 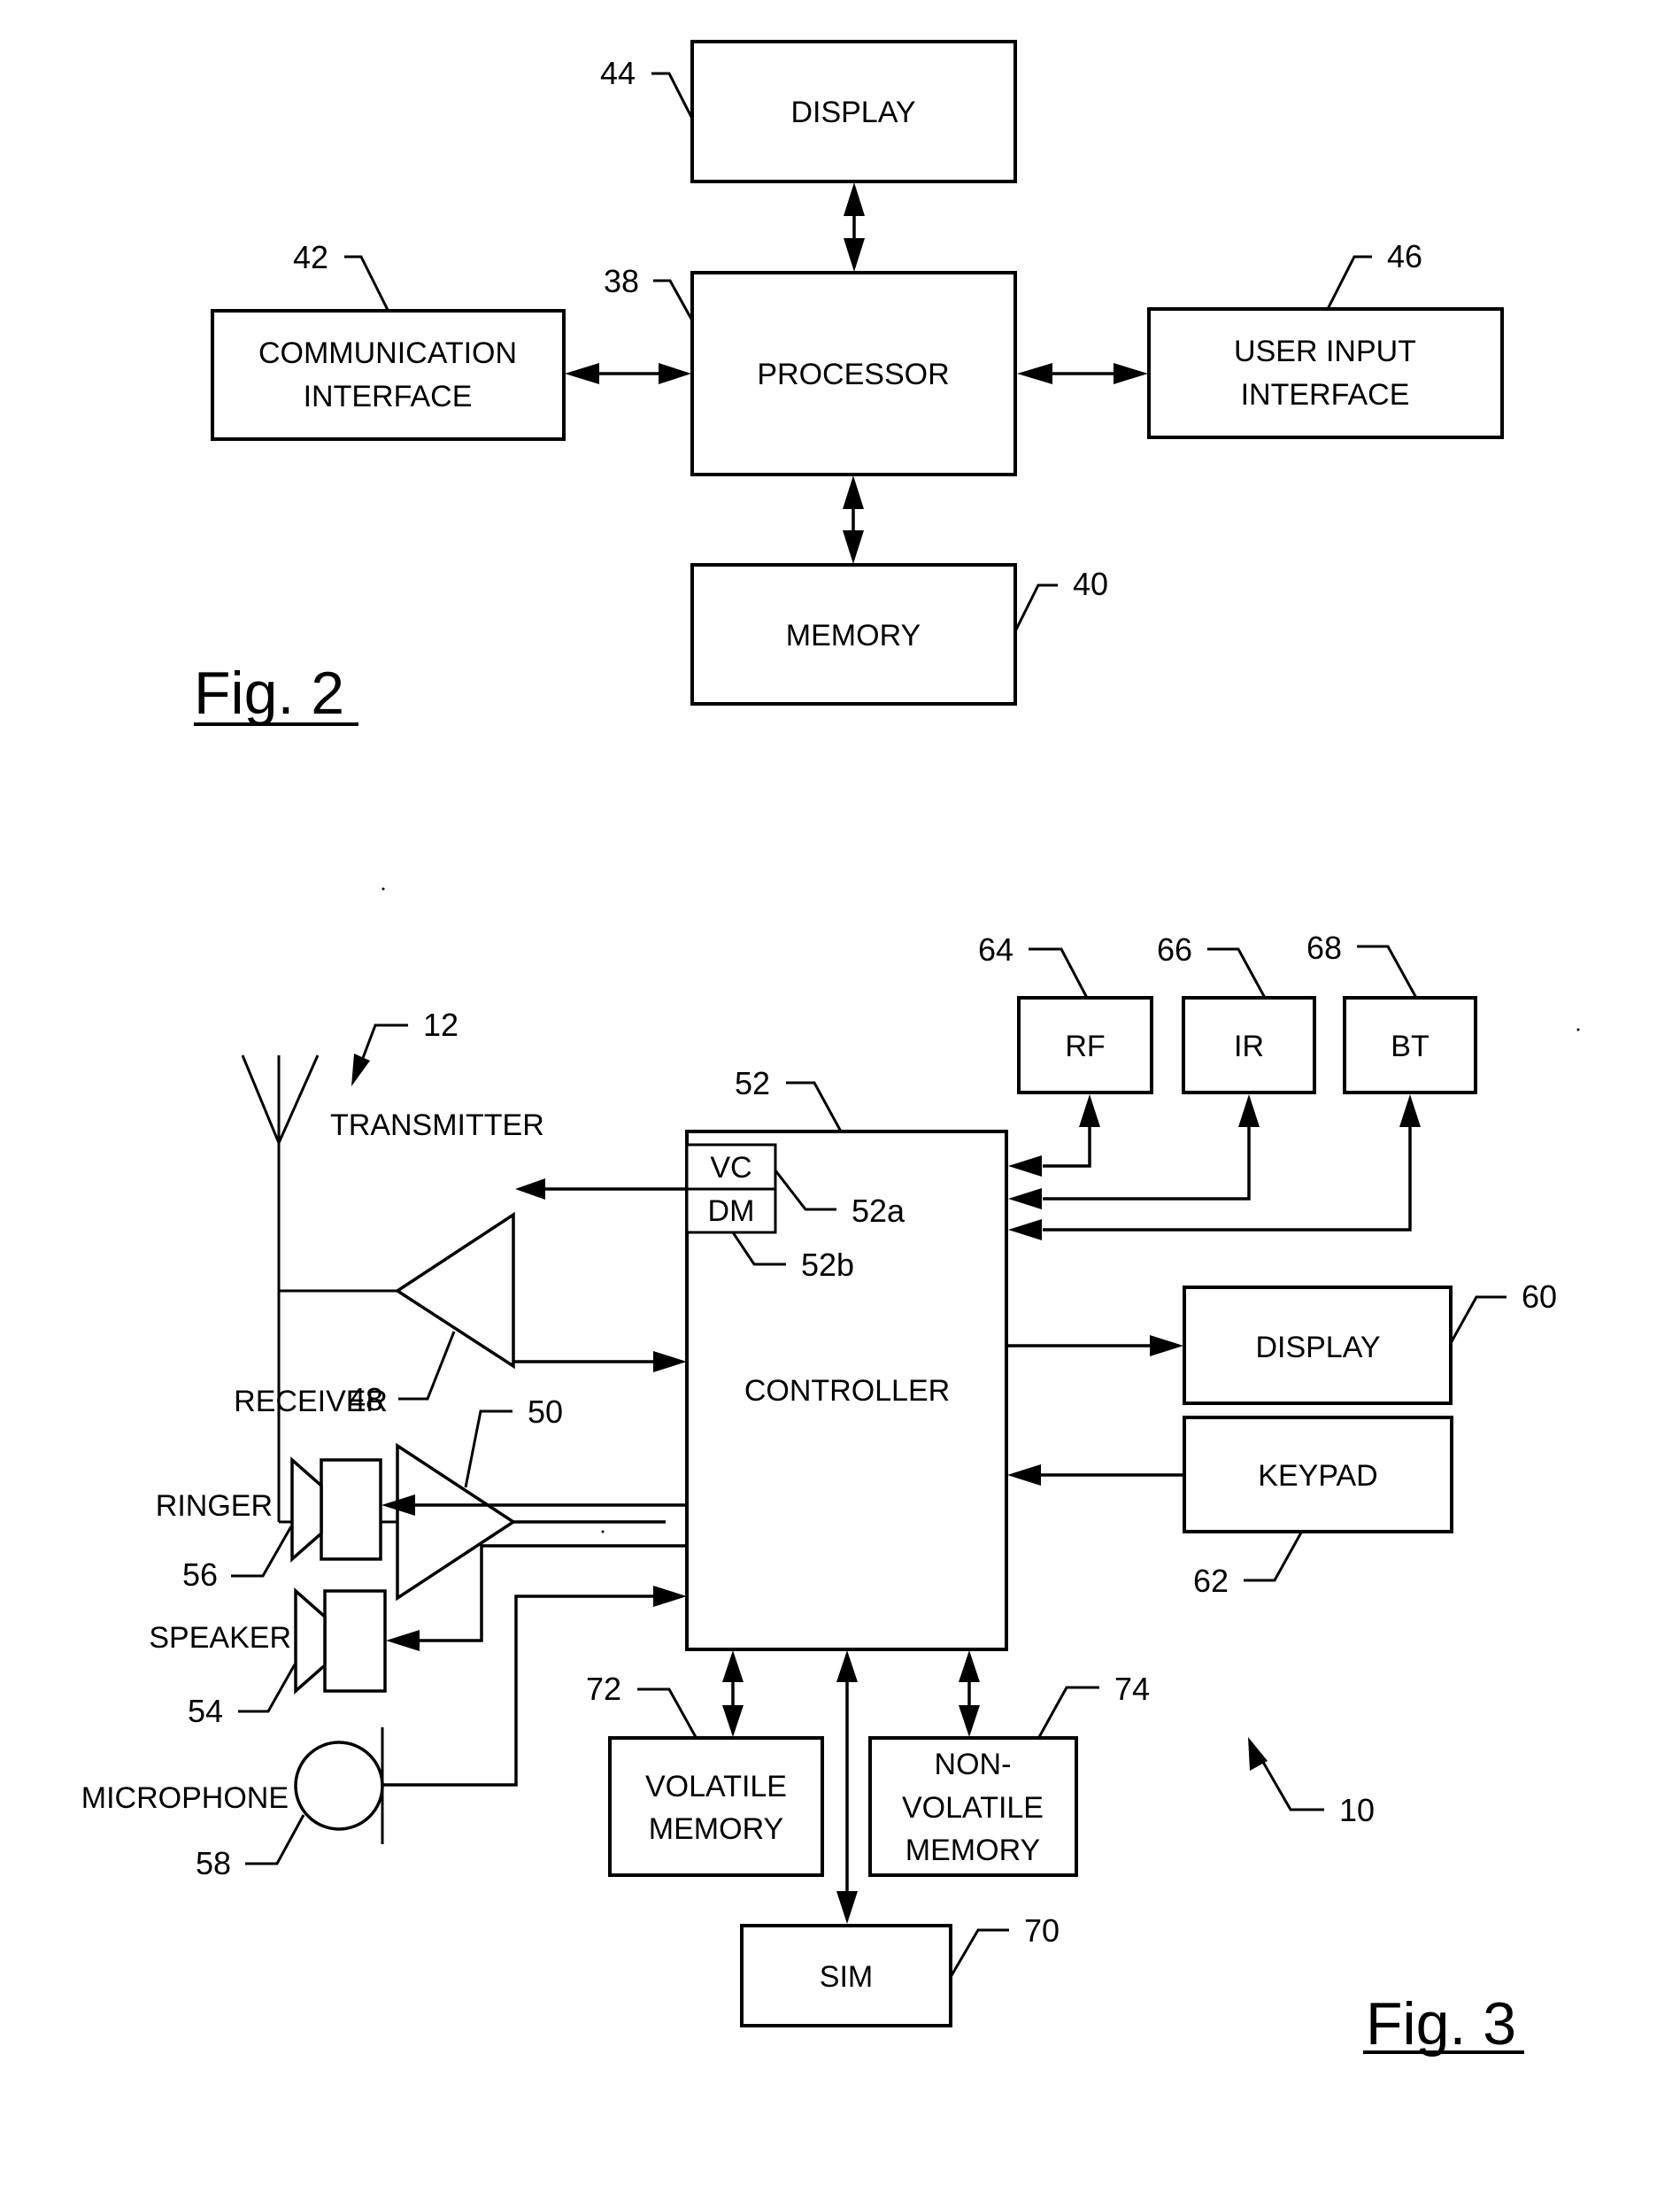 What do you see at coordinates (339, 1786) in the screenshot?
I see `microphone-icon` at bounding box center [339, 1786].